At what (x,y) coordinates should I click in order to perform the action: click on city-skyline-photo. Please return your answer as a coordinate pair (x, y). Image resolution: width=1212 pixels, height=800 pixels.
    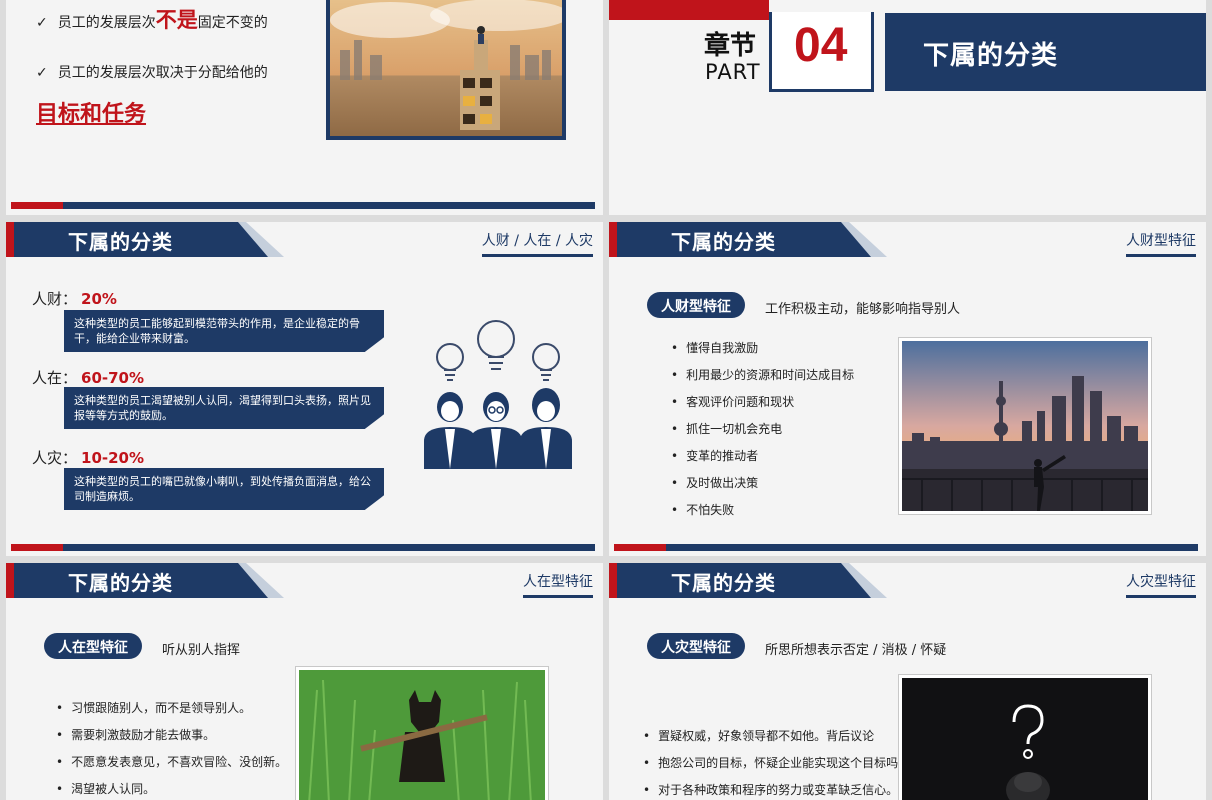
    Looking at the image, I should click on (1025, 426).